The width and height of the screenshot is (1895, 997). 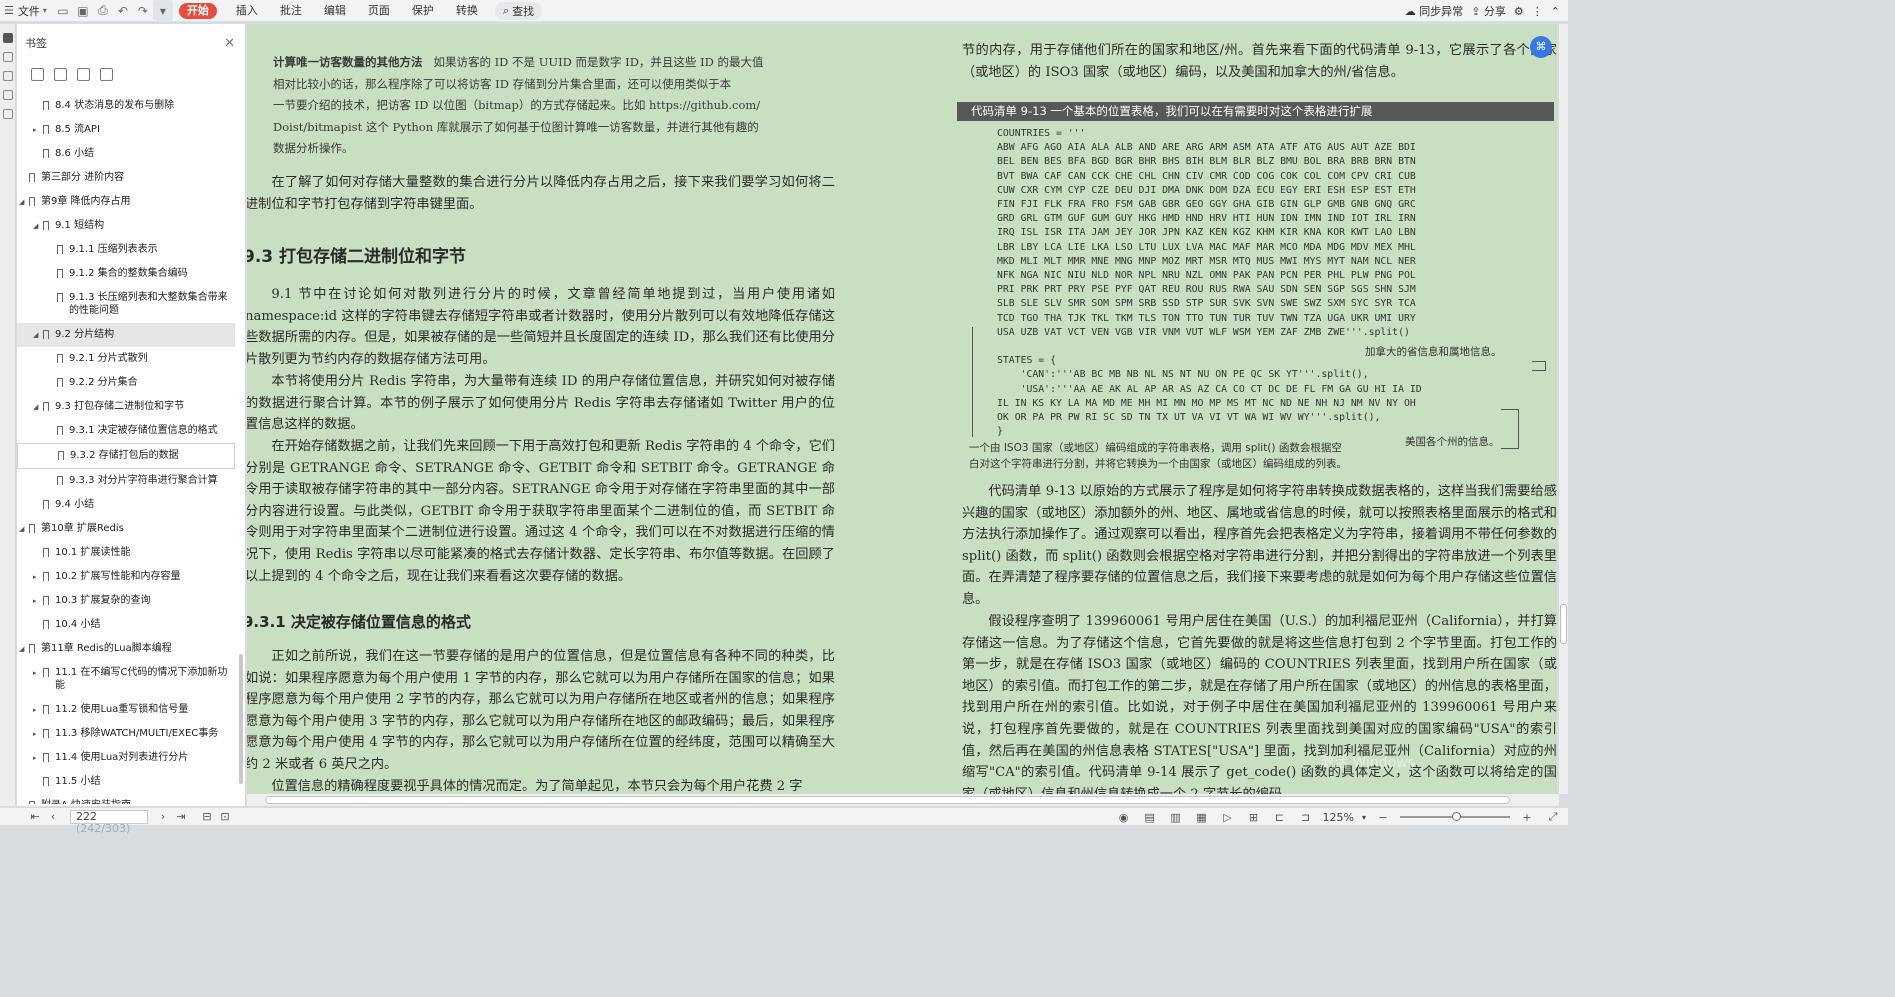 I want to click on bookmark-item: ▸ 10.3 扩展复杂的查询, so click(x=126, y=601).